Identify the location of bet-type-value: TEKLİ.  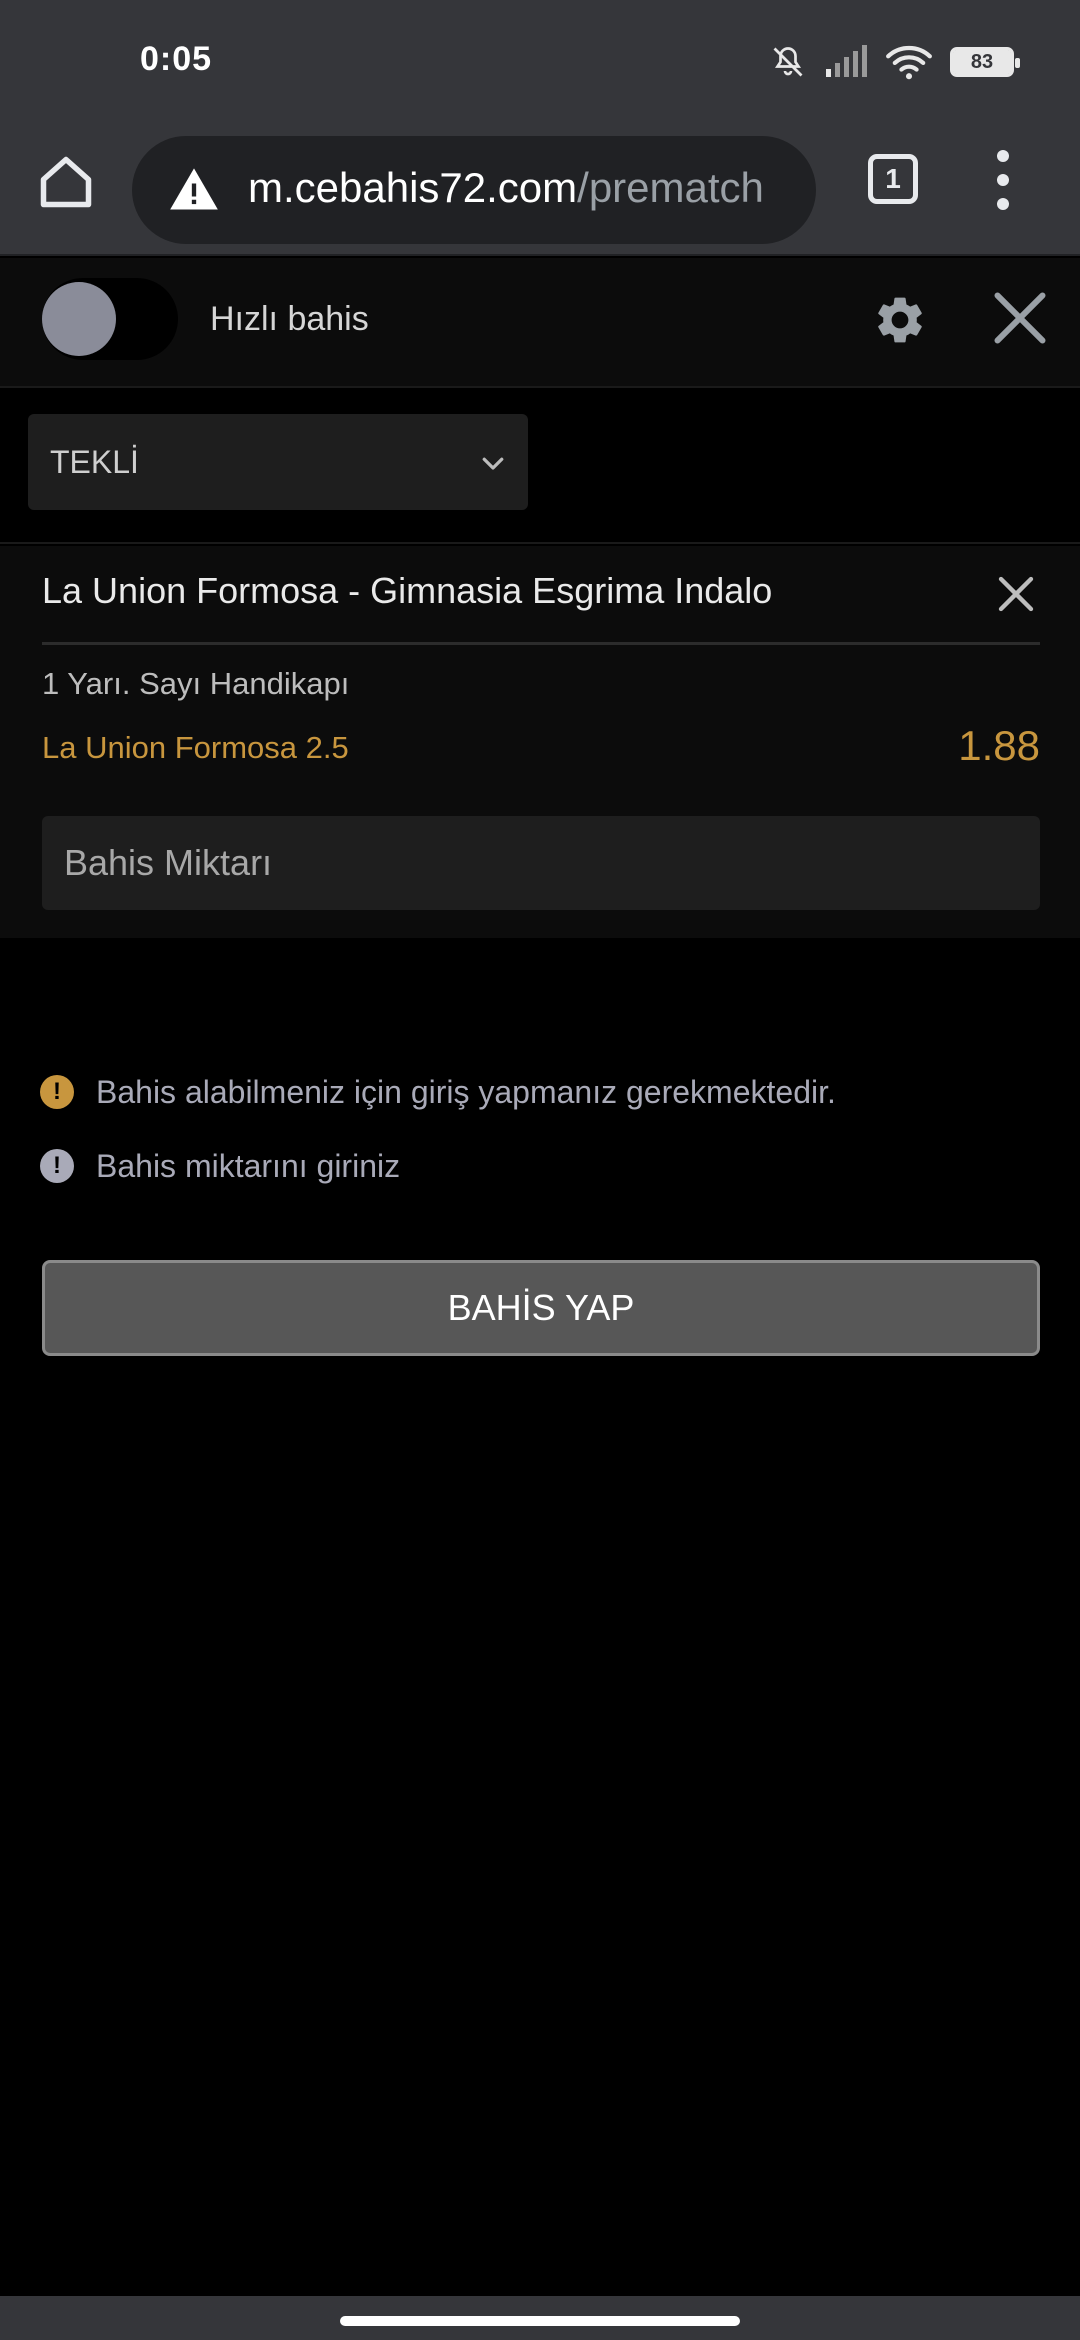
(94, 462).